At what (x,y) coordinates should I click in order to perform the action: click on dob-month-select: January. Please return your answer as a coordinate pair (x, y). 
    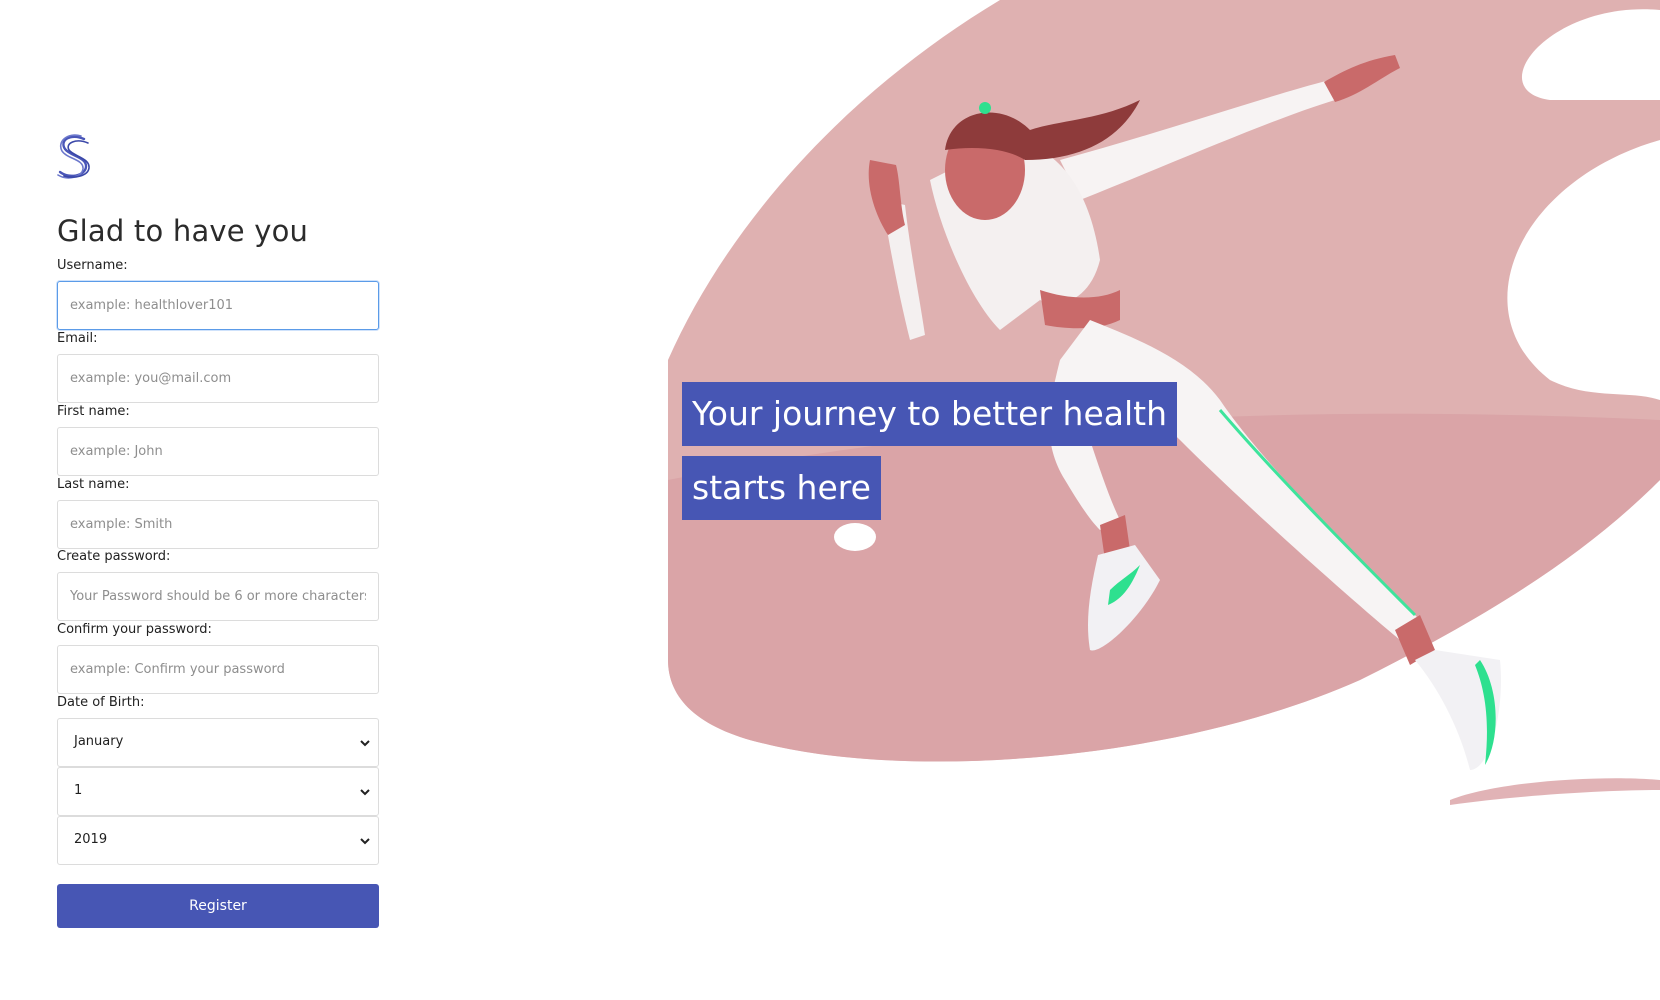
    Looking at the image, I should click on (218, 742).